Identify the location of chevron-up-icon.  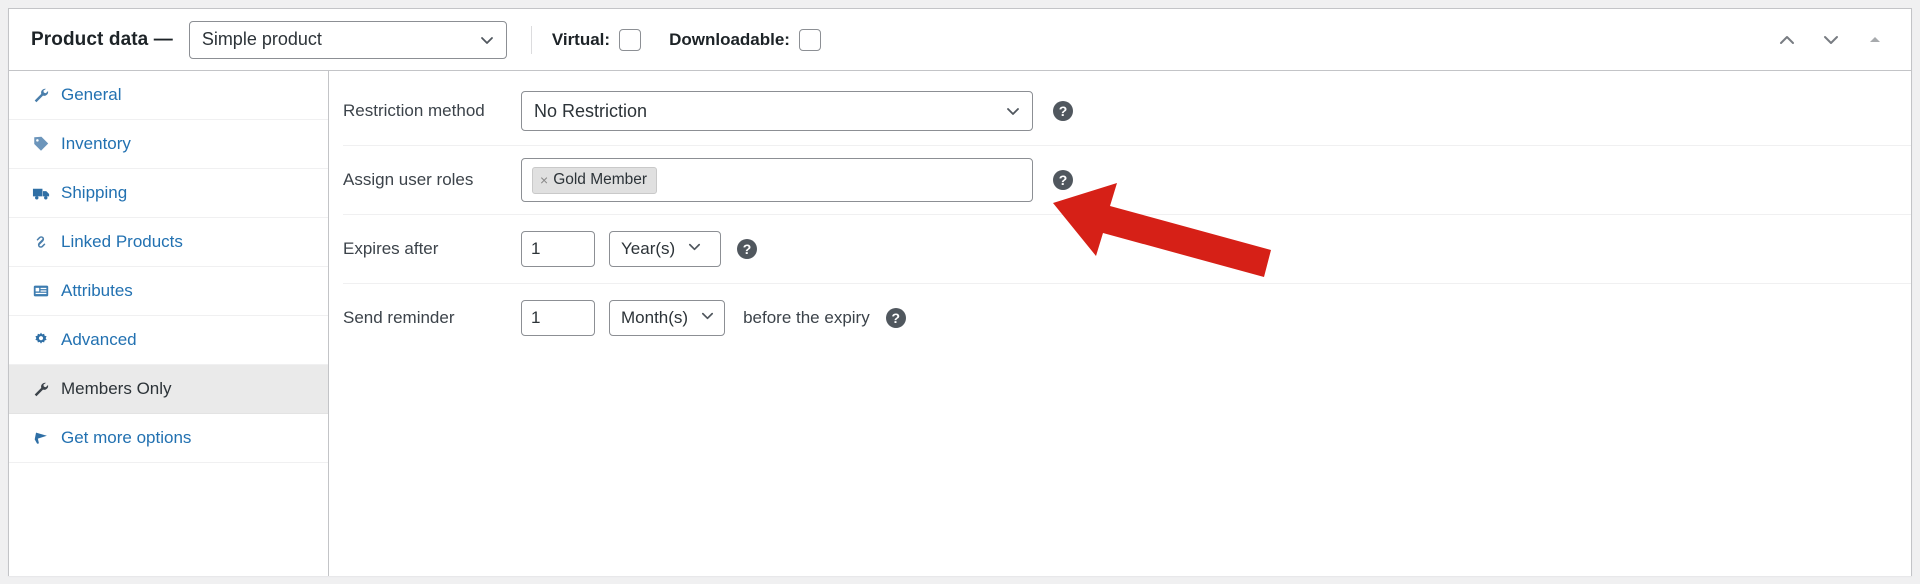
(1787, 40).